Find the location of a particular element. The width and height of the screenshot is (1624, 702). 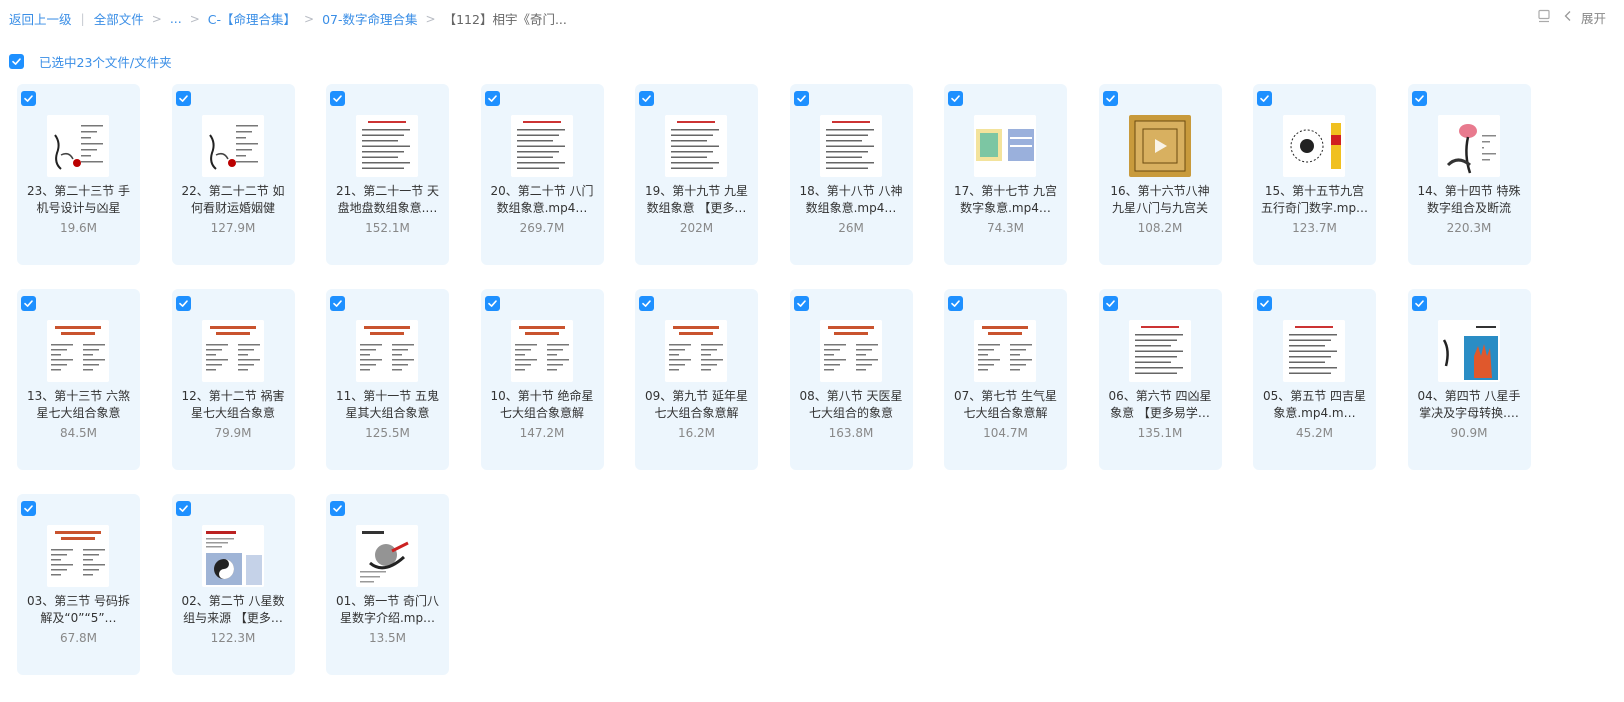

file-card: 22、第二十二节 如何看财运婚姻健 127.9M is located at coordinates (233, 174).